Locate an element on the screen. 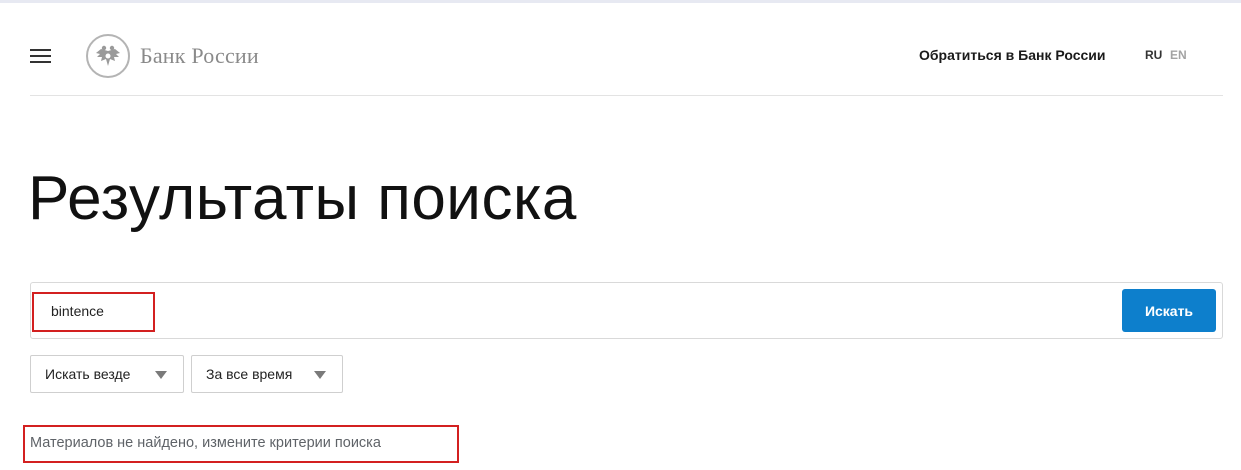 This screenshot has width=1241, height=470. page-title: Результаты поиска is located at coordinates (302, 198).